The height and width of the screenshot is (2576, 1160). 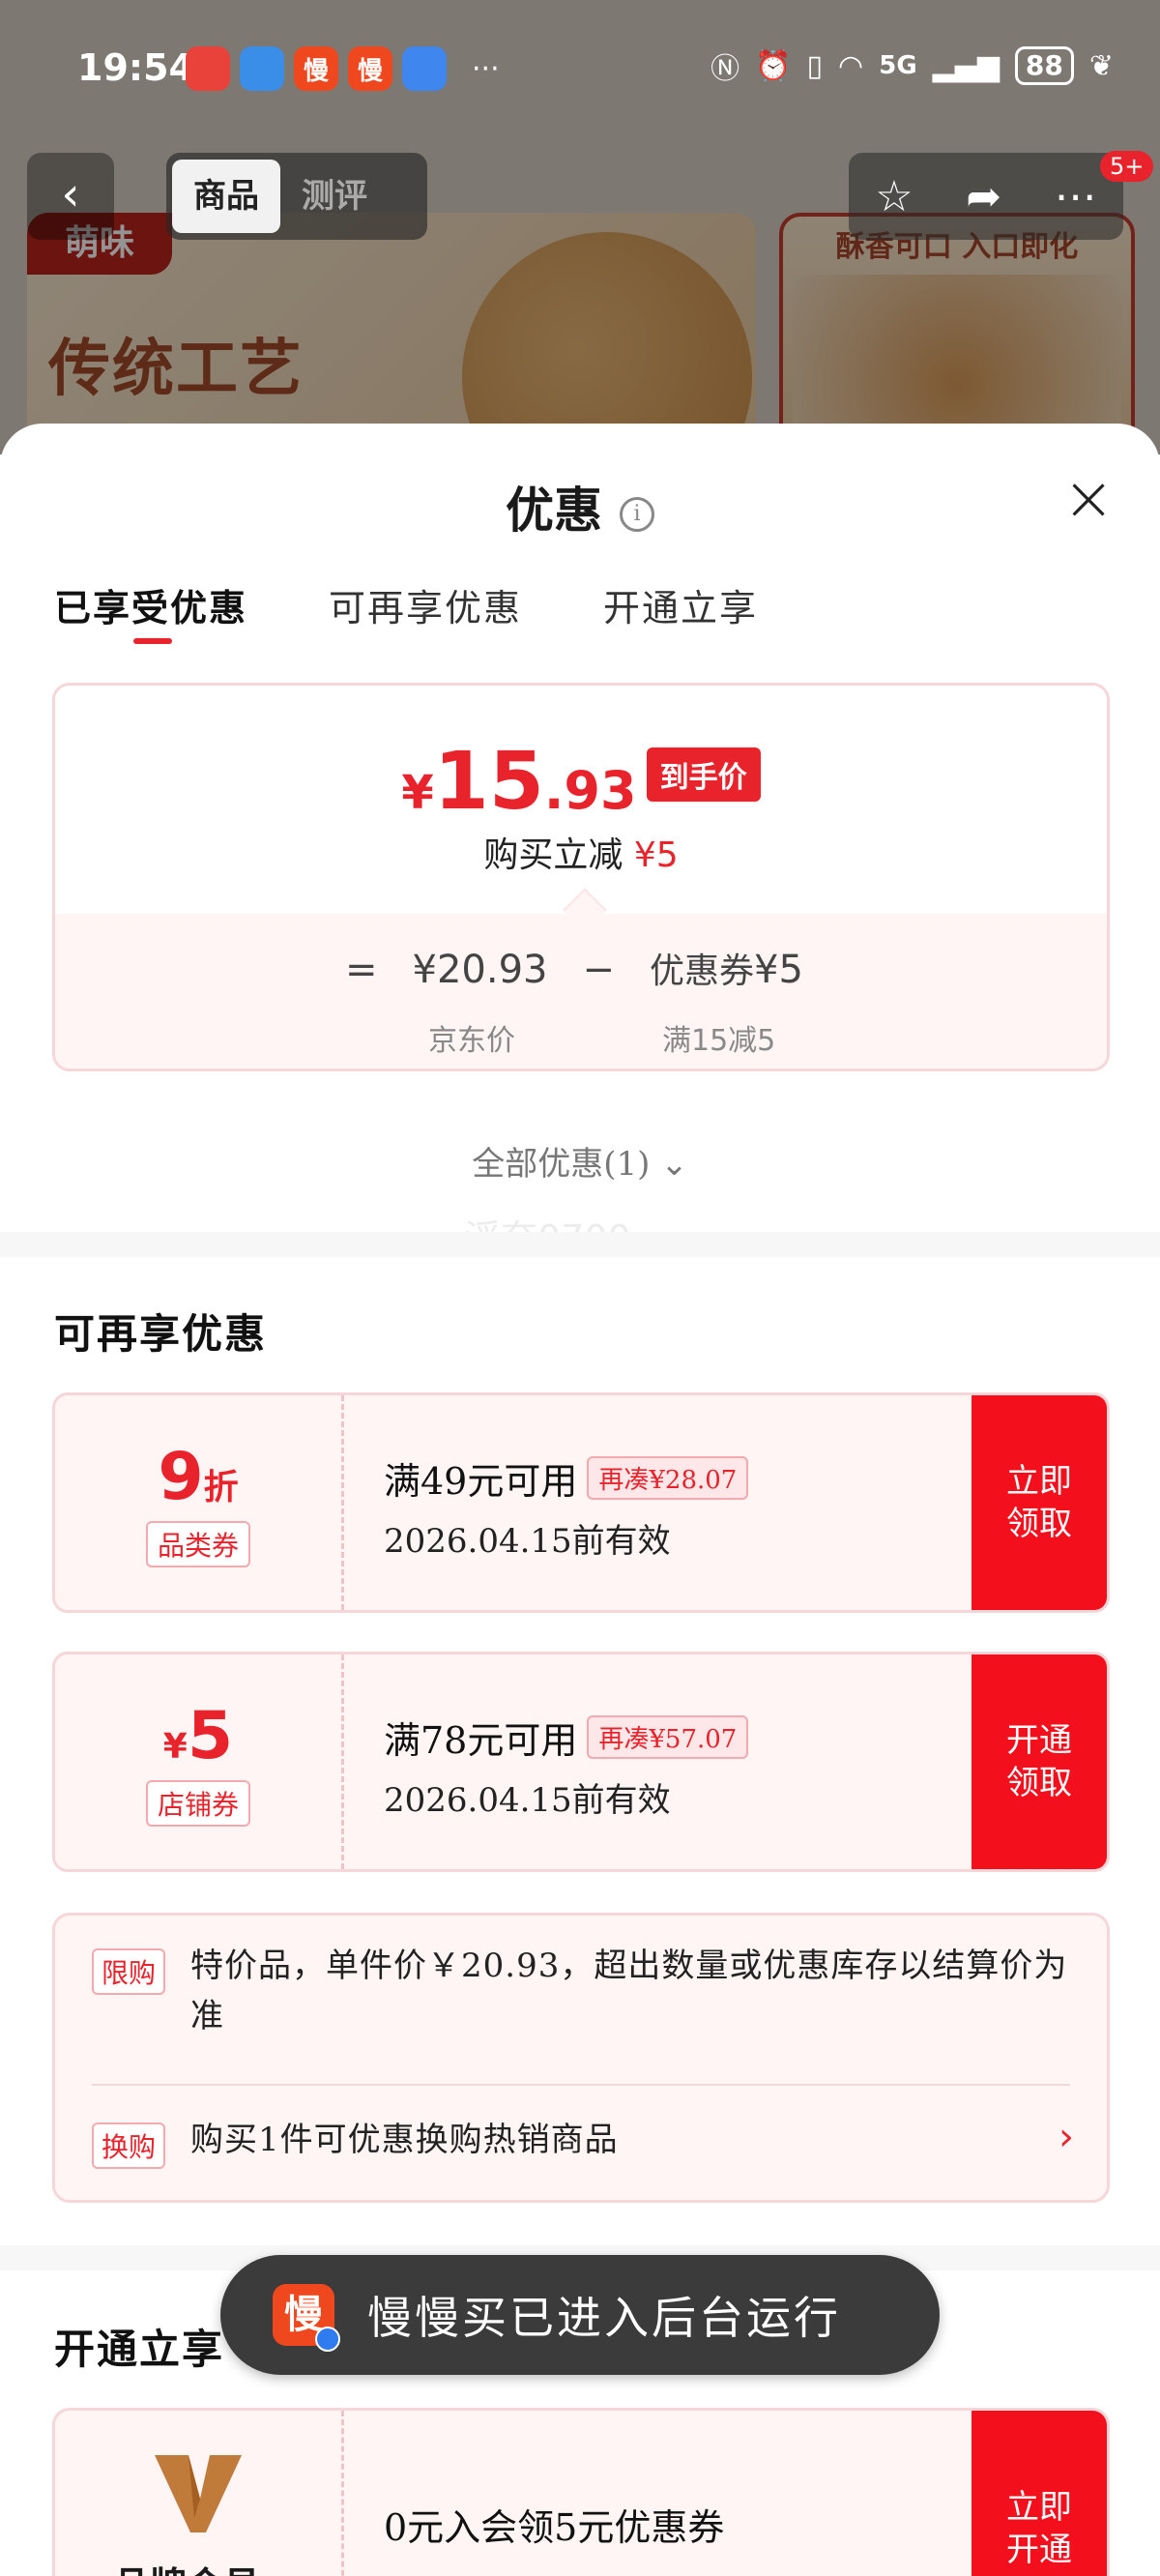 I want to click on member-label: 品牌会员, so click(x=186, y=2566).